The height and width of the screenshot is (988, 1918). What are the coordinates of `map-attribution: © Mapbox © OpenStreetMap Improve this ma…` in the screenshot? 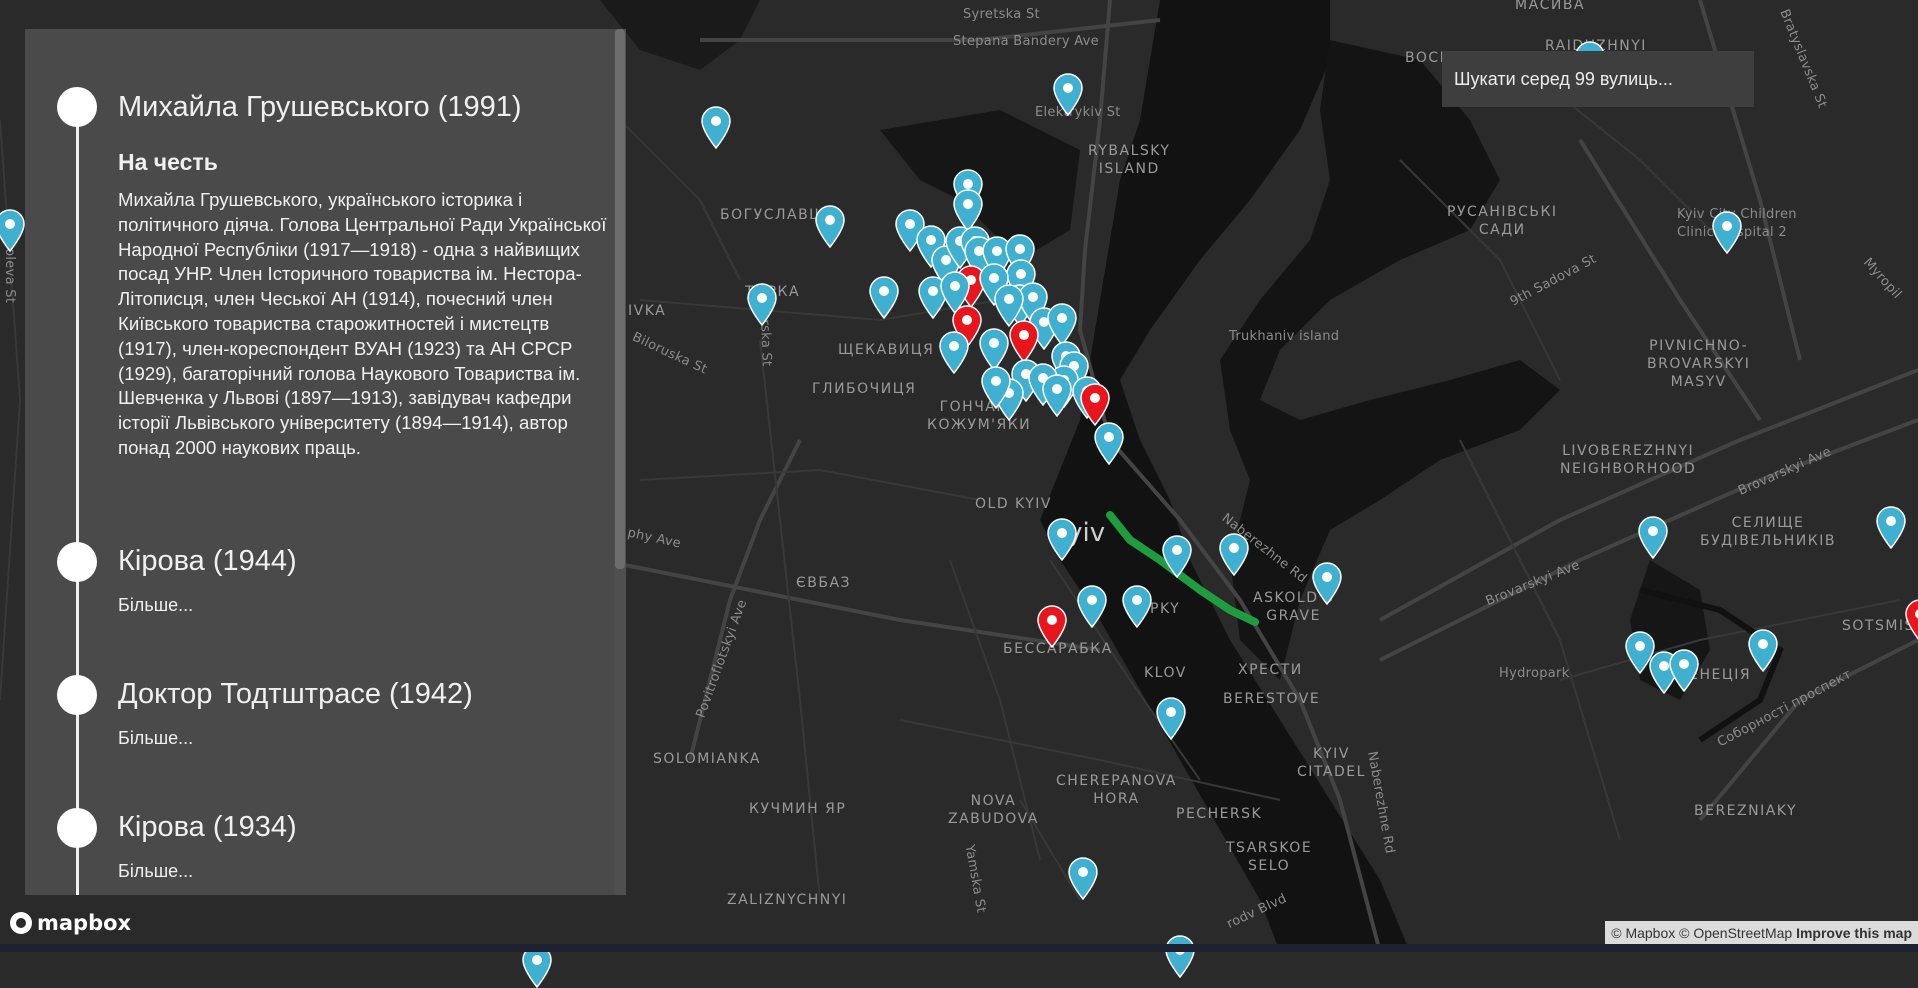 It's located at (1761, 933).